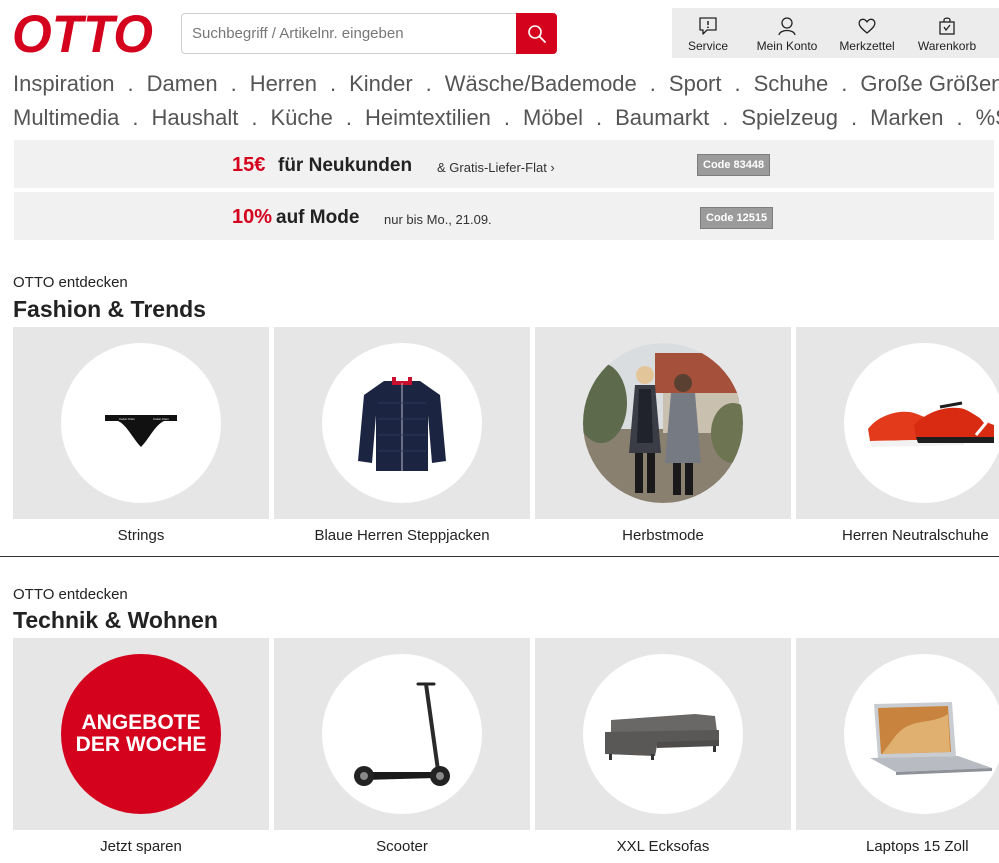 This screenshot has height=863, width=999. Describe the element at coordinates (707, 46) in the screenshot. I see `service-label: Service` at that location.